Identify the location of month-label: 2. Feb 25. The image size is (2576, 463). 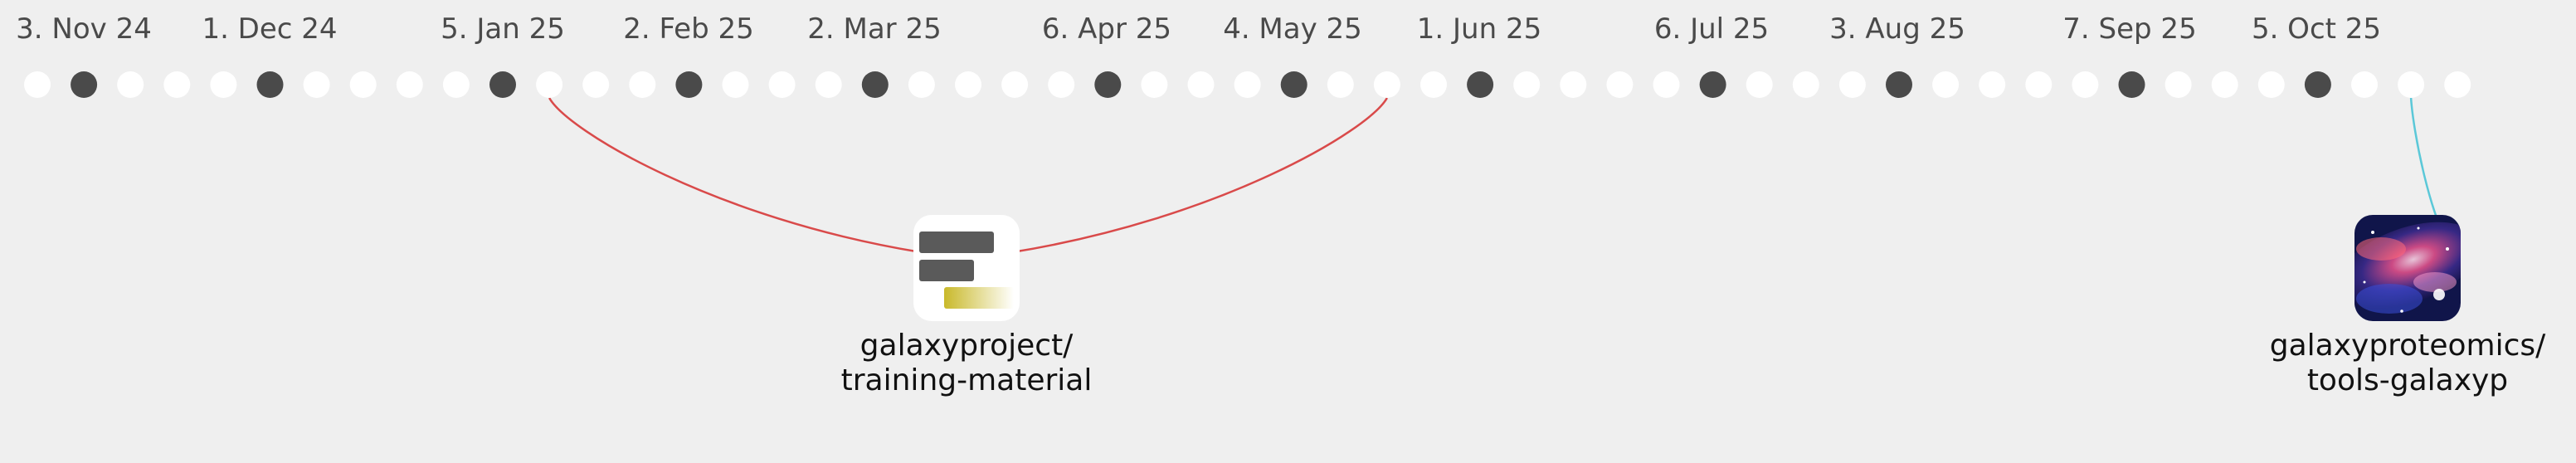
(688, 29).